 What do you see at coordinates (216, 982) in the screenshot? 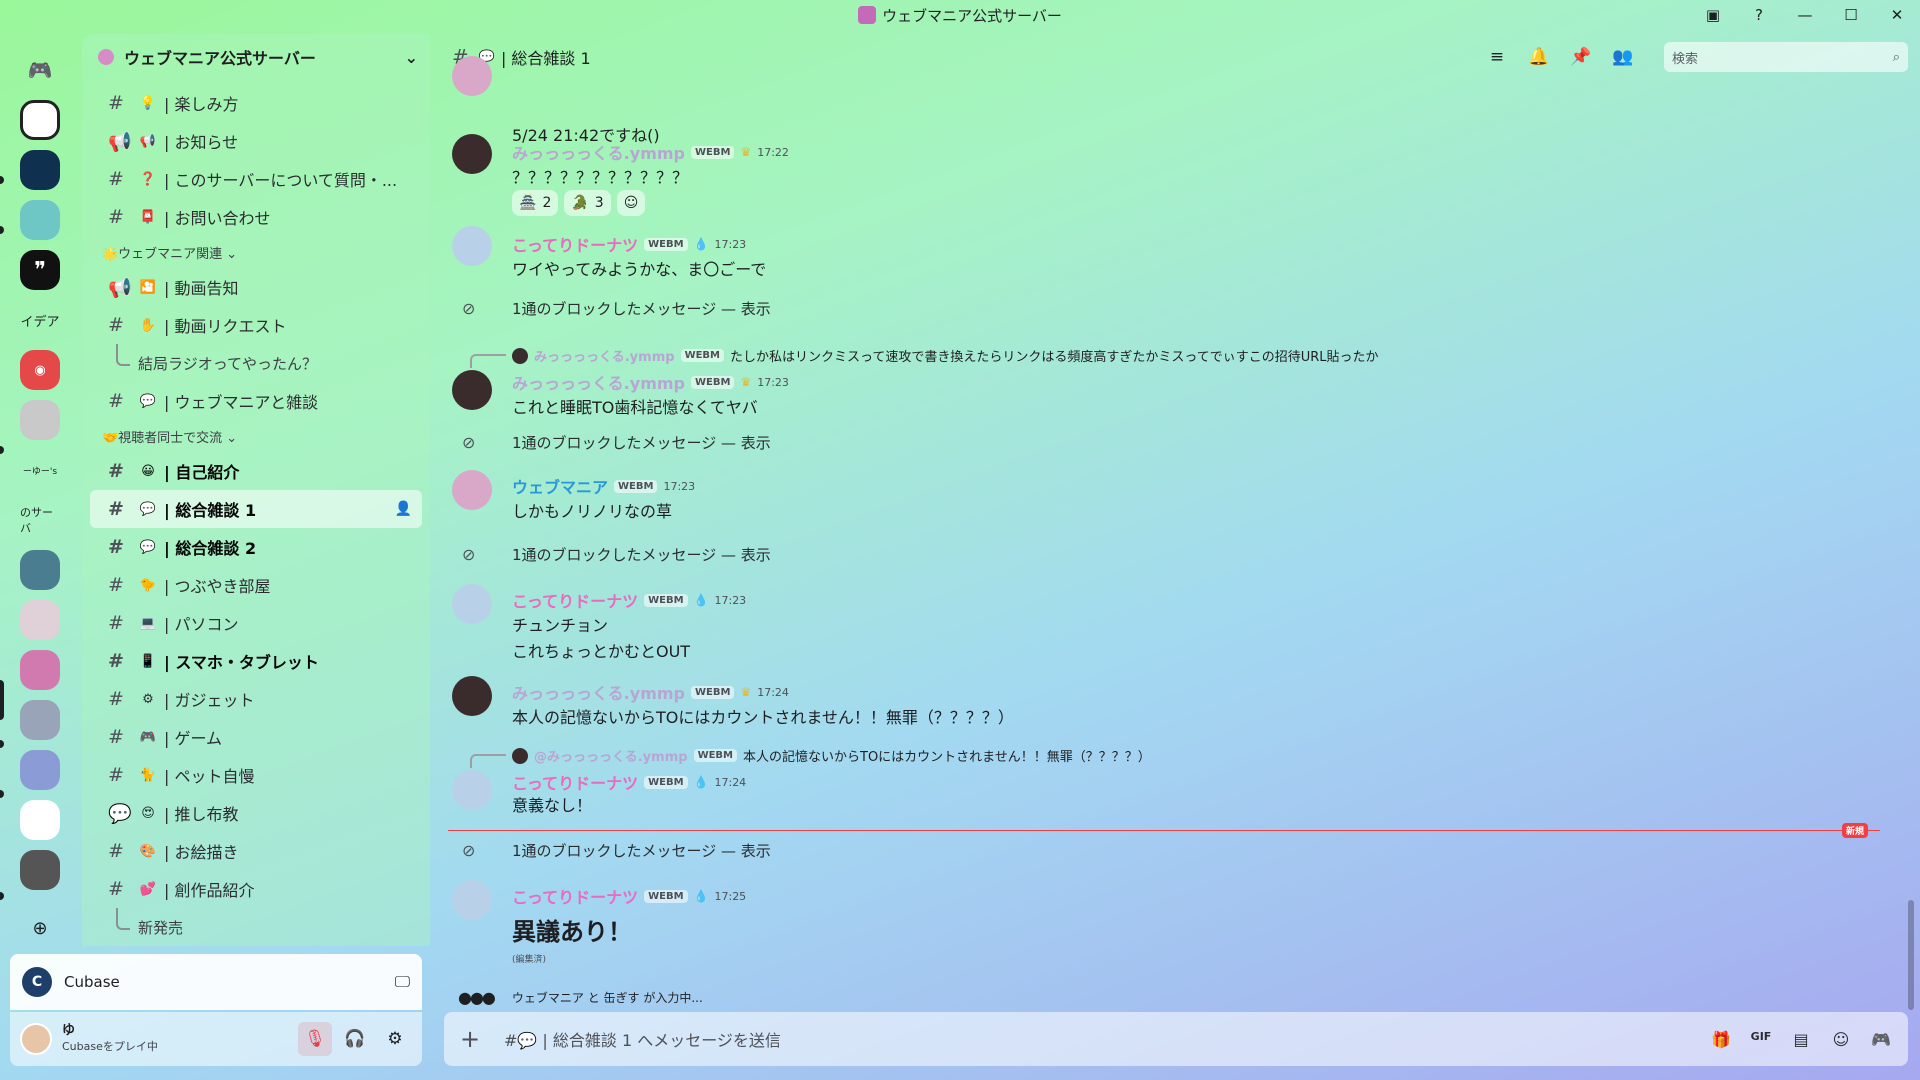
I see `activity-panel: C Cubase 🖵` at bounding box center [216, 982].